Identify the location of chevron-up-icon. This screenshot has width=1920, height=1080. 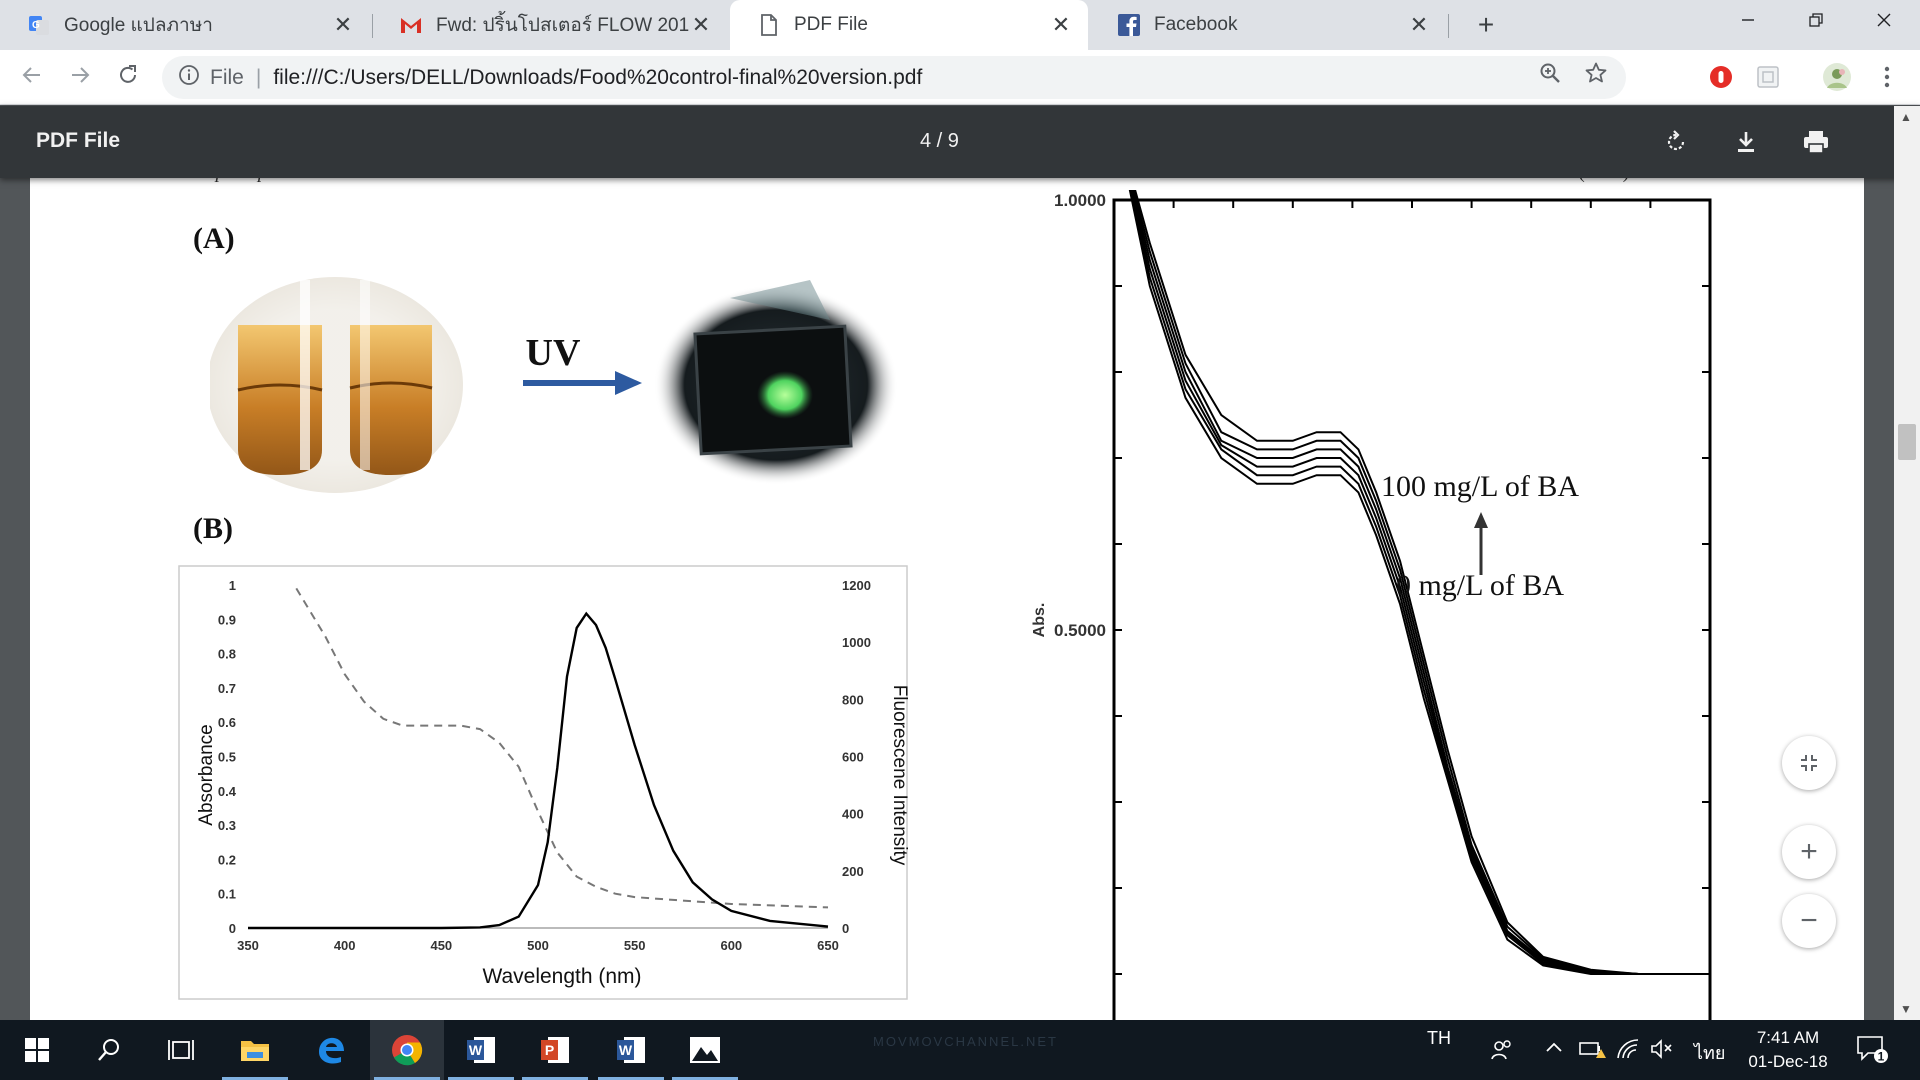
(1554, 1050).